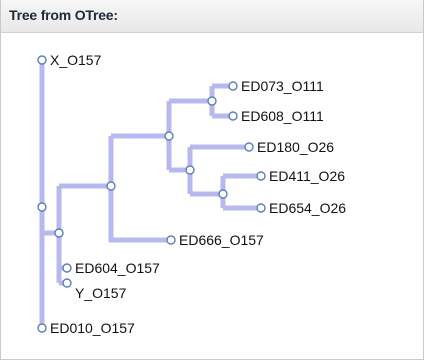  Describe the element at coordinates (307, 176) in the screenshot. I see `leaf-label: ED411_O26` at that location.